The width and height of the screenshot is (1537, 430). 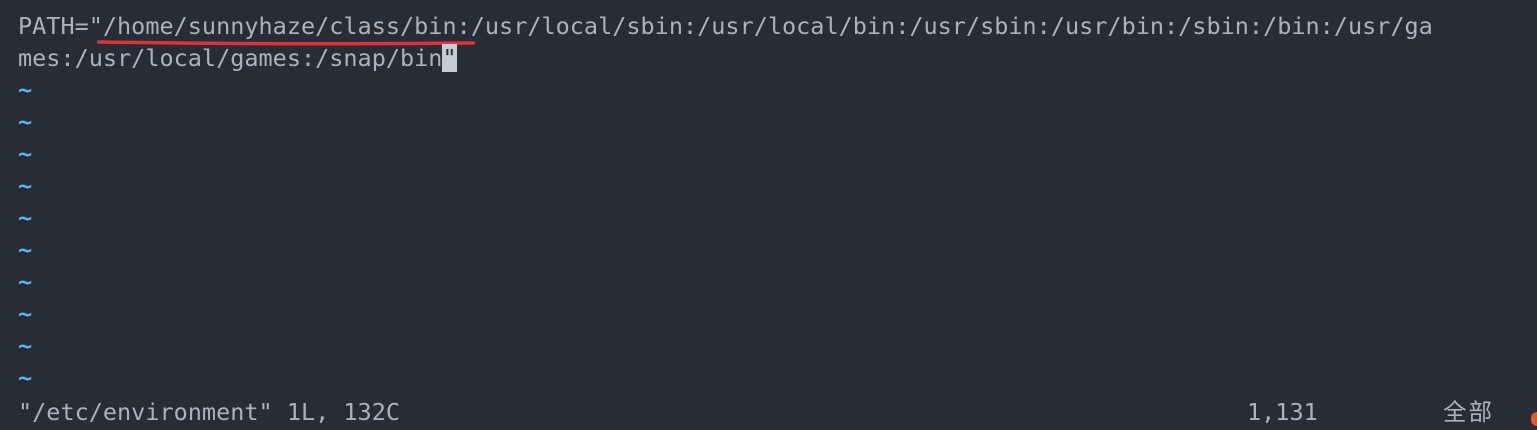 I want to click on buffer-line-2: mes:/usr/local/games:/snap/bin", so click(x=237, y=58).